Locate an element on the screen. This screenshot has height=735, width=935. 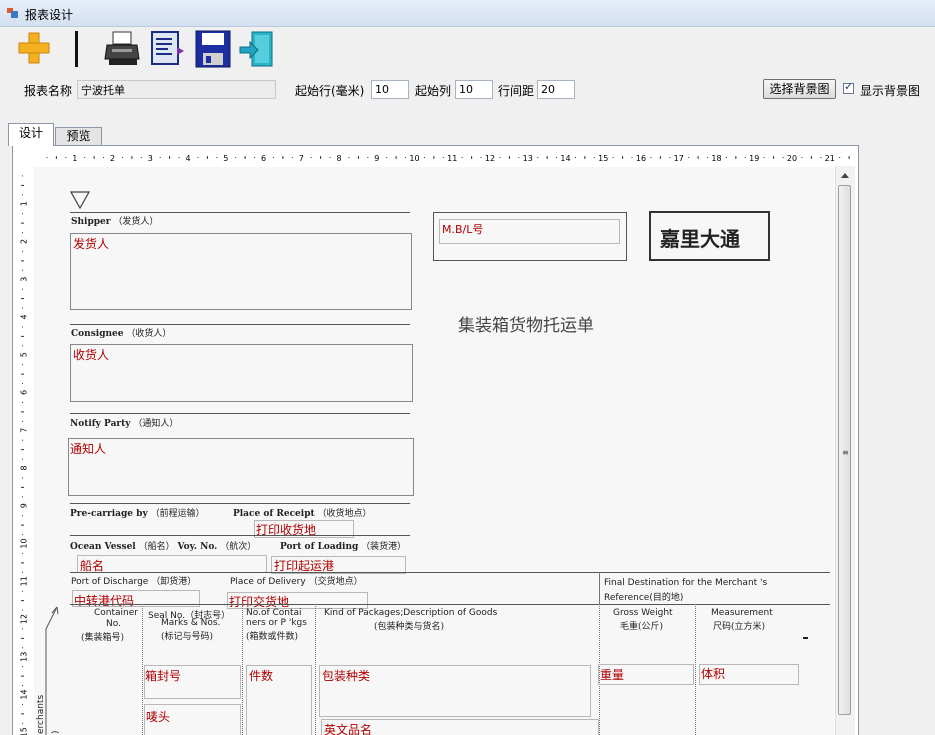
measurement-caption: Measurement is located at coordinates (742, 613).